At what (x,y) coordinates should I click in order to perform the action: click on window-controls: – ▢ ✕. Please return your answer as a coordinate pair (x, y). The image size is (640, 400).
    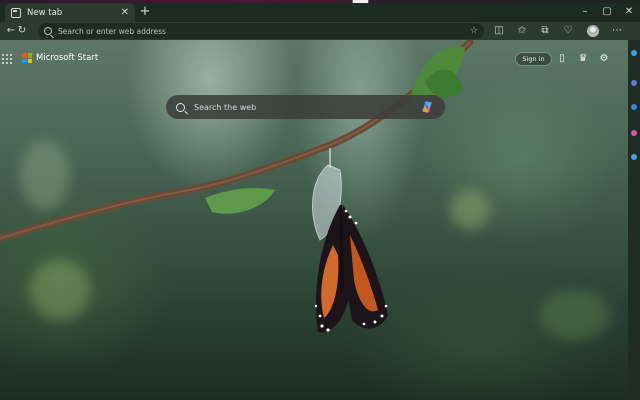
    Looking at the image, I should click on (607, 12).